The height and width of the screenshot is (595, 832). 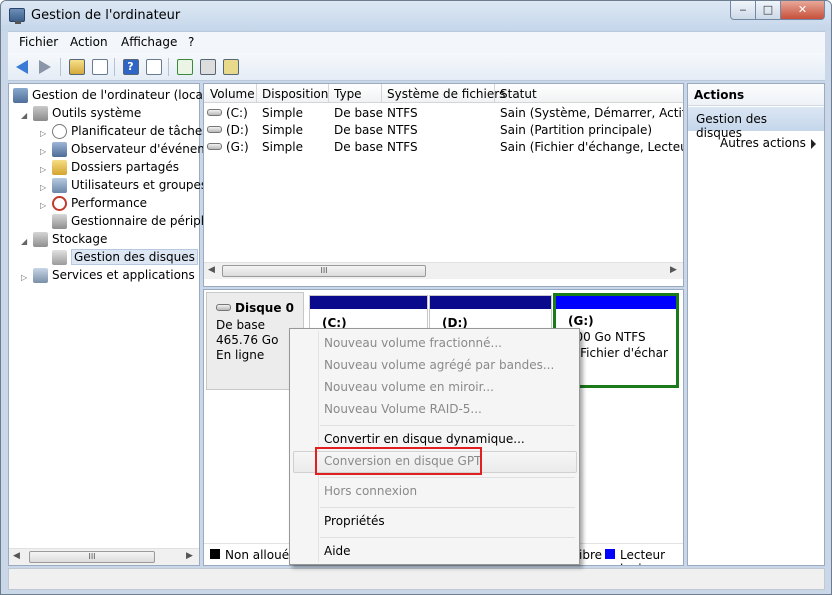 What do you see at coordinates (813, 144) in the screenshot?
I see `submenu-arrow-icon` at bounding box center [813, 144].